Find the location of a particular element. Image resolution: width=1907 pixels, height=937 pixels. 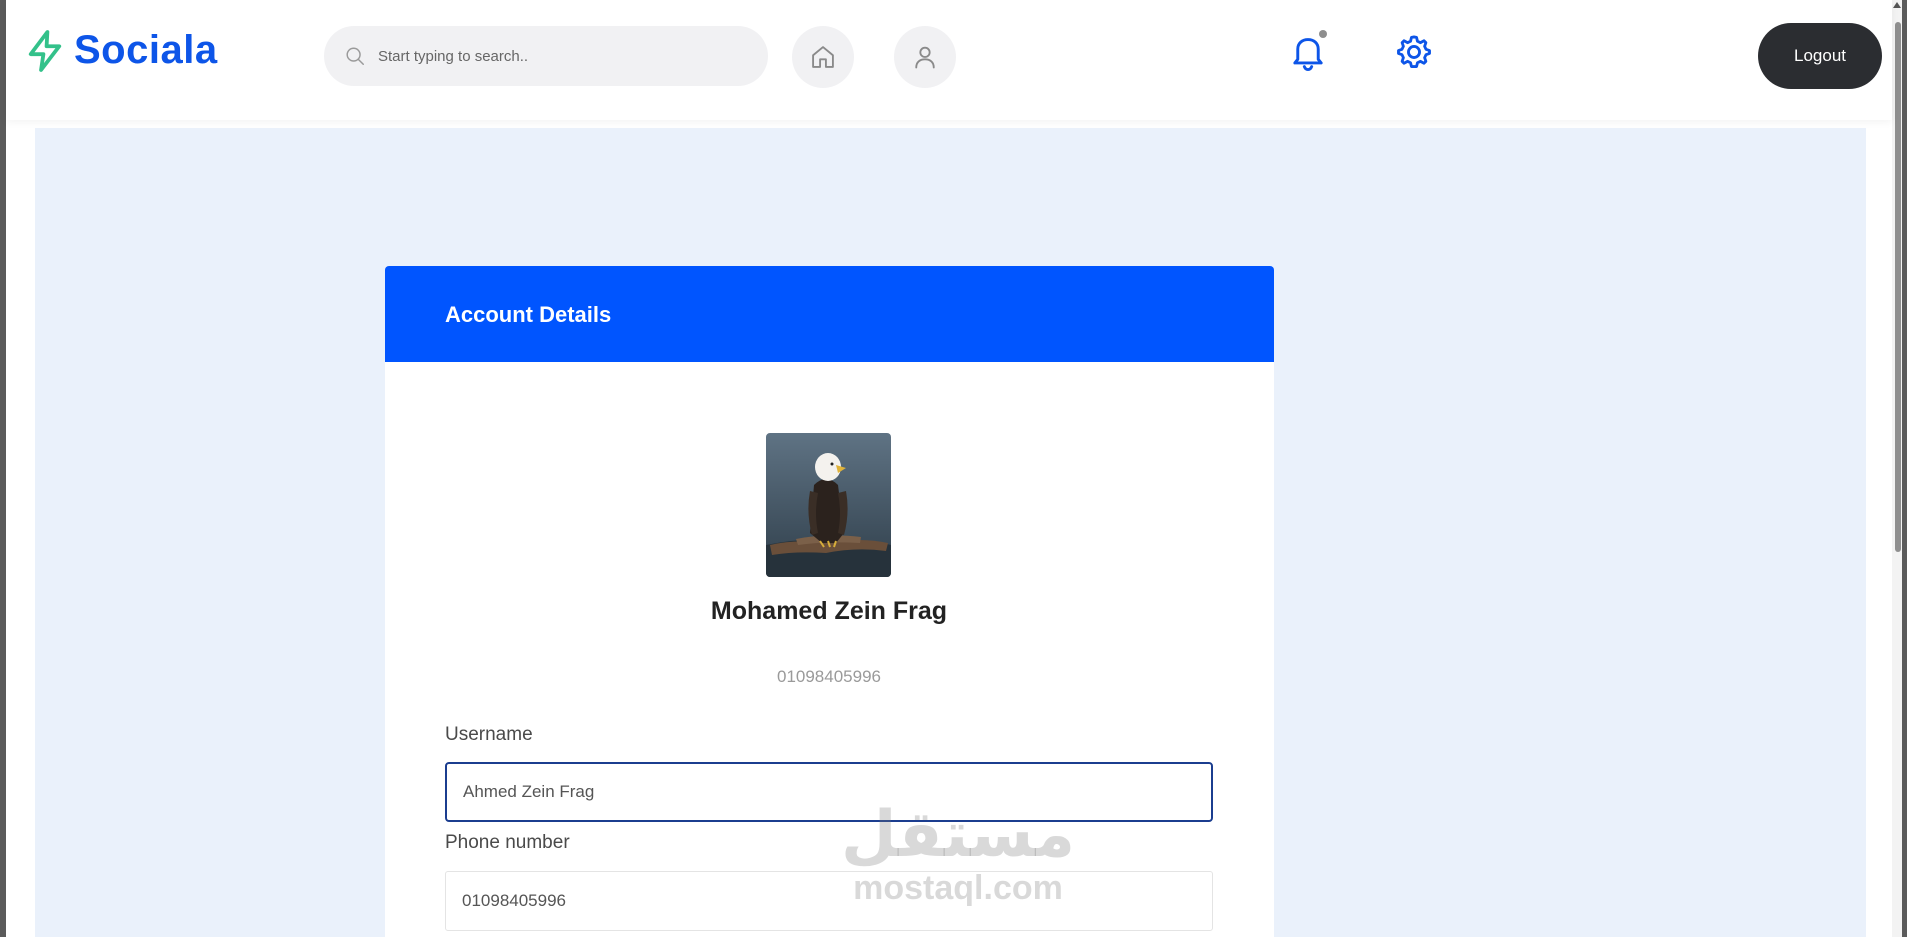

settings-button is located at coordinates (1414, 52).